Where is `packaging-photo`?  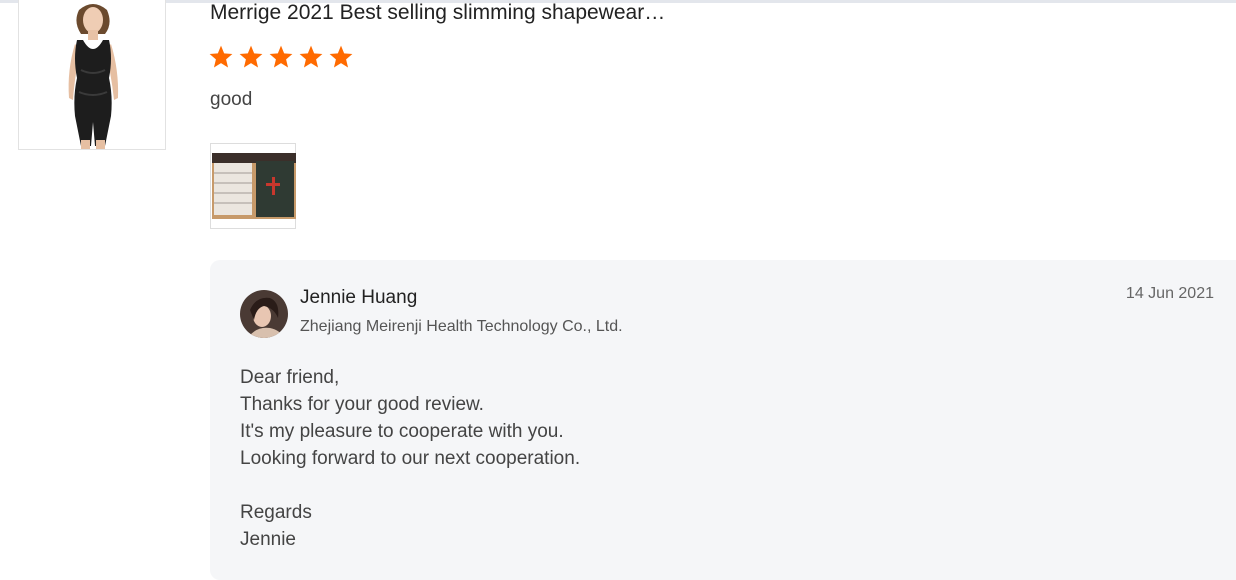 packaging-photo is located at coordinates (254, 186).